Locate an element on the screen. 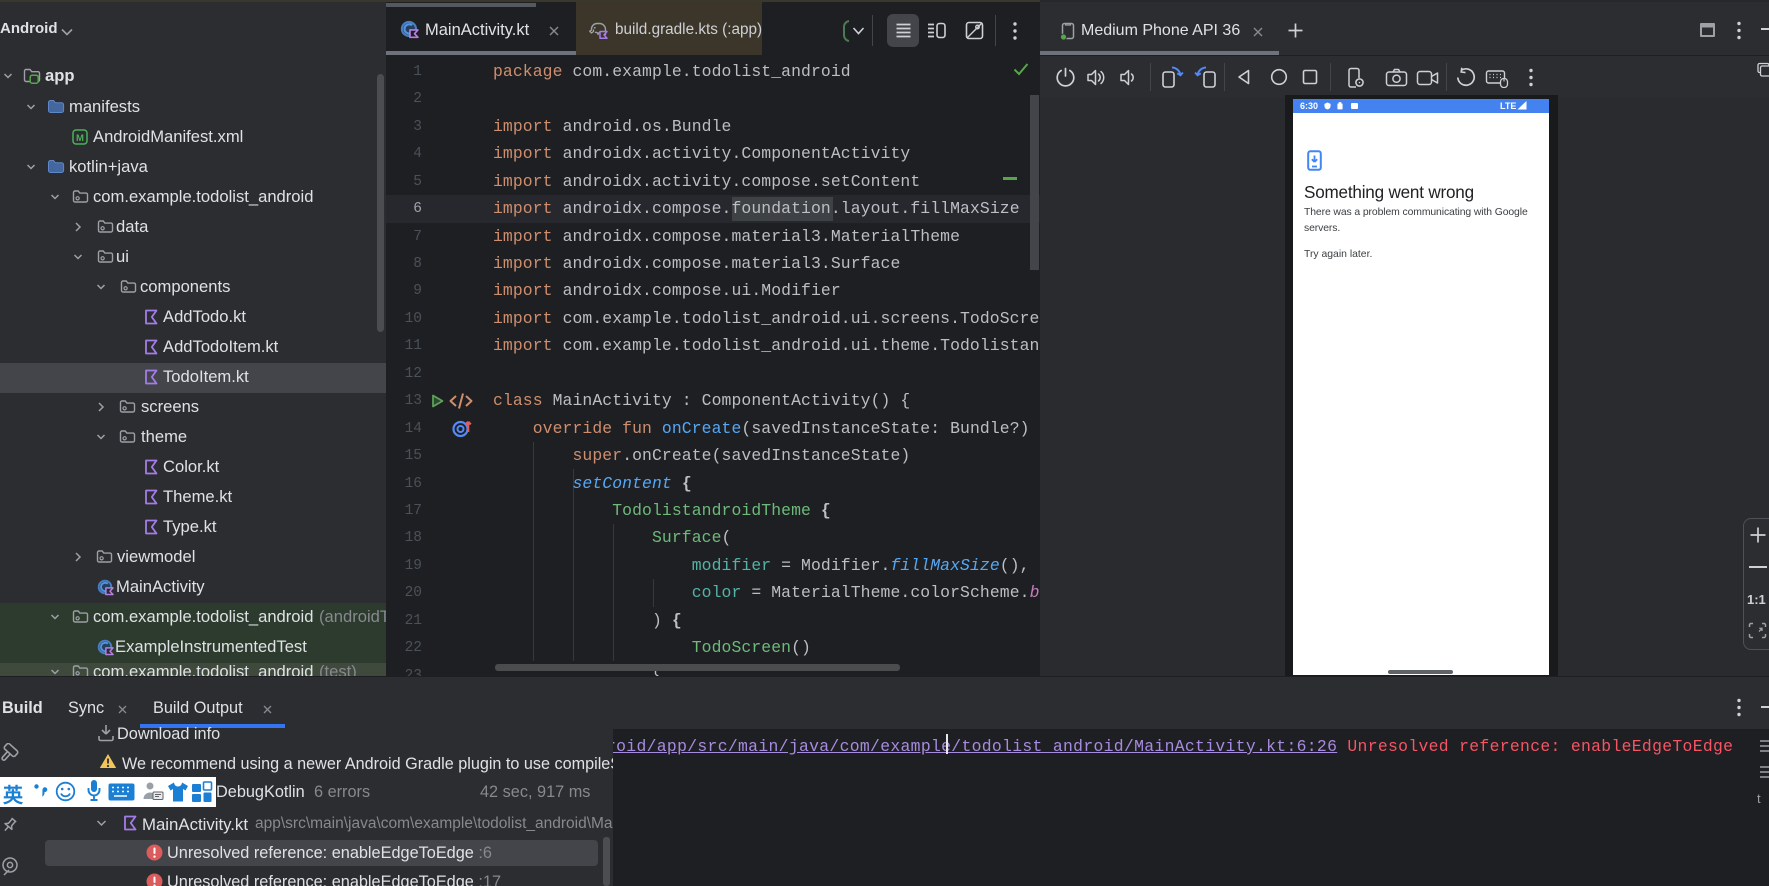 This screenshot has height=886, width=1769. svg-text: M is located at coordinates (80, 138).